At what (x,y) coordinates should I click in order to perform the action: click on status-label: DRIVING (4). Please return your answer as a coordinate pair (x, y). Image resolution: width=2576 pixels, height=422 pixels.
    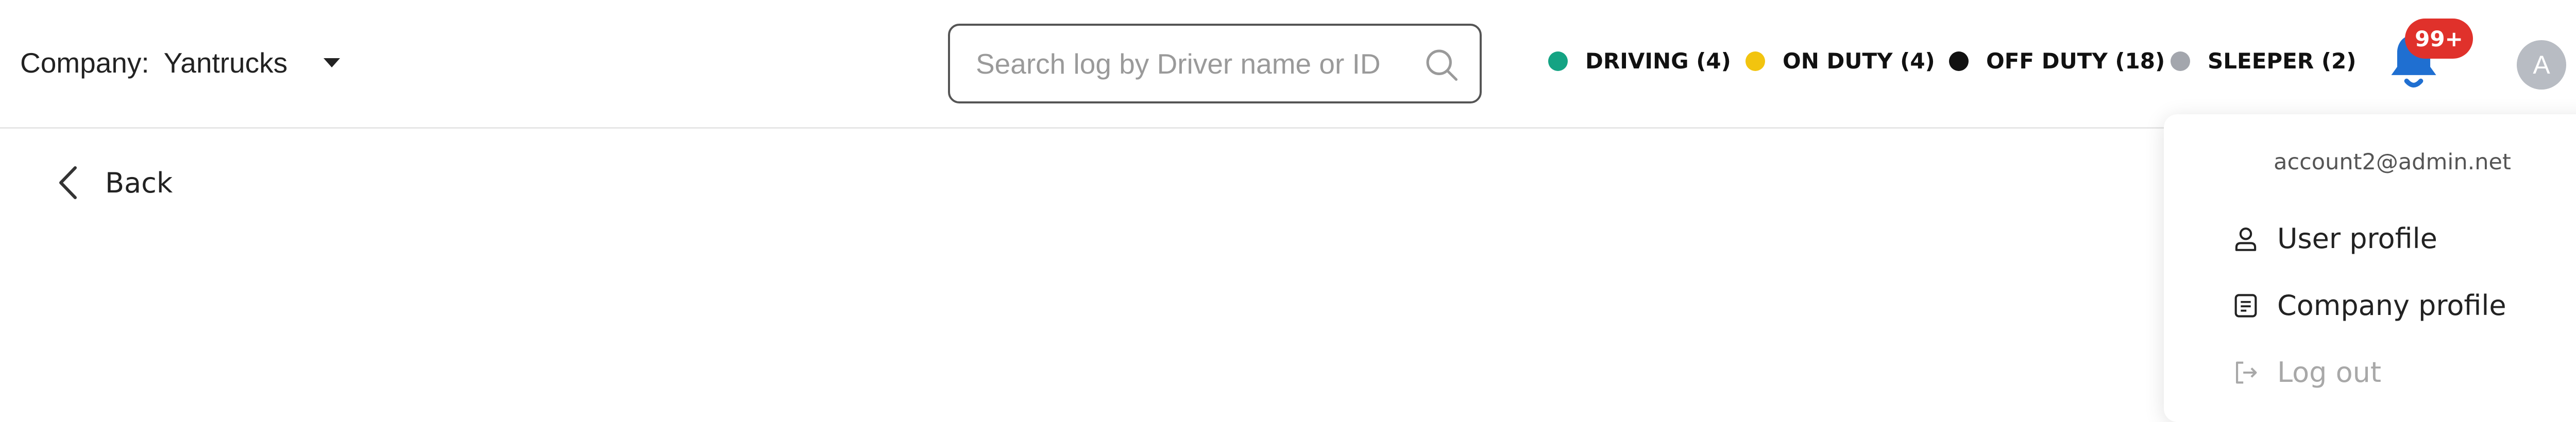
    Looking at the image, I should click on (1658, 61).